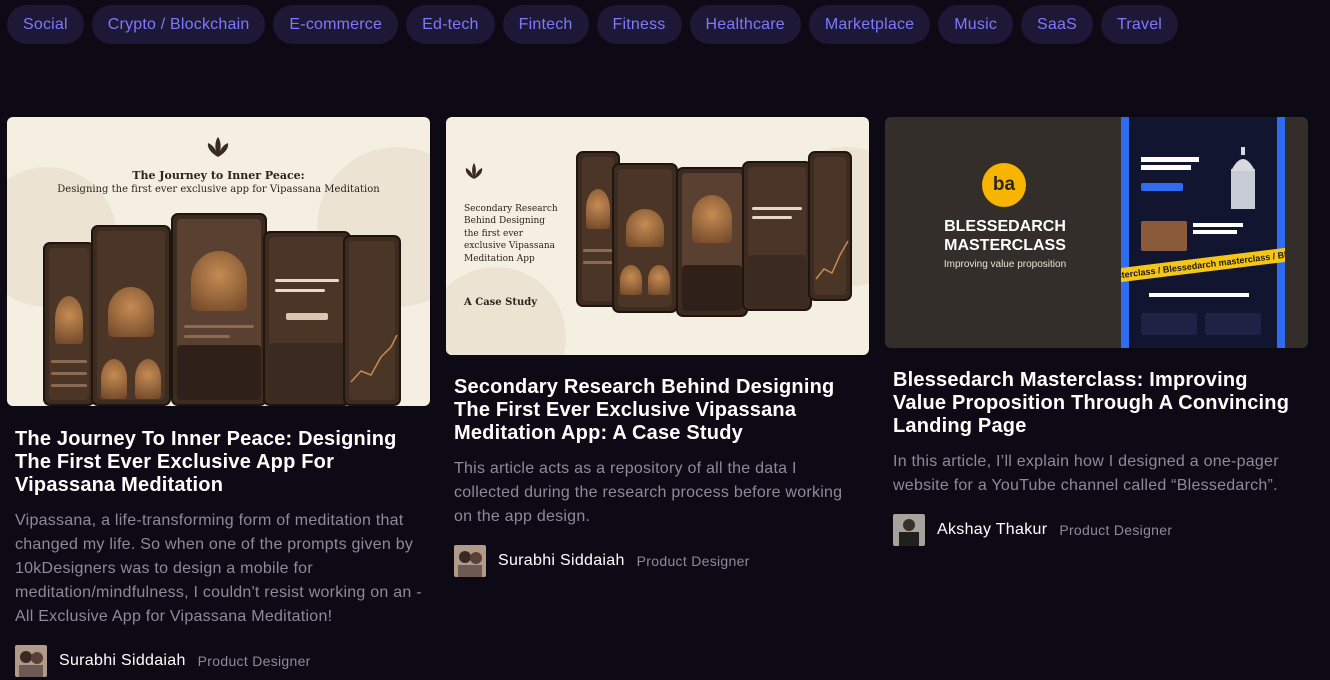 The image size is (1330, 680). What do you see at coordinates (1005, 264) in the screenshot?
I see `thumbnail-subheading: Improving value proposition` at bounding box center [1005, 264].